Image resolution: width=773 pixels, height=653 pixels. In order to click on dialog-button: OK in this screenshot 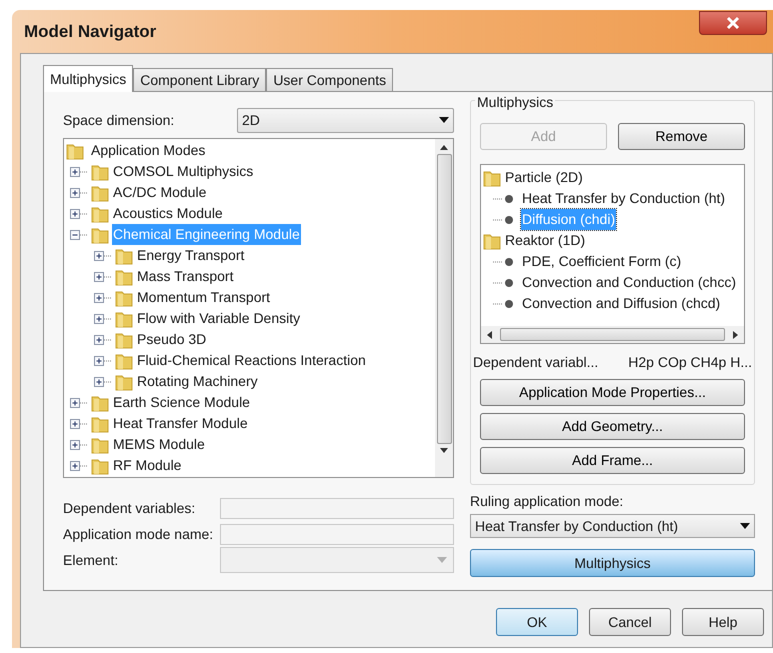, I will do `click(537, 622)`.